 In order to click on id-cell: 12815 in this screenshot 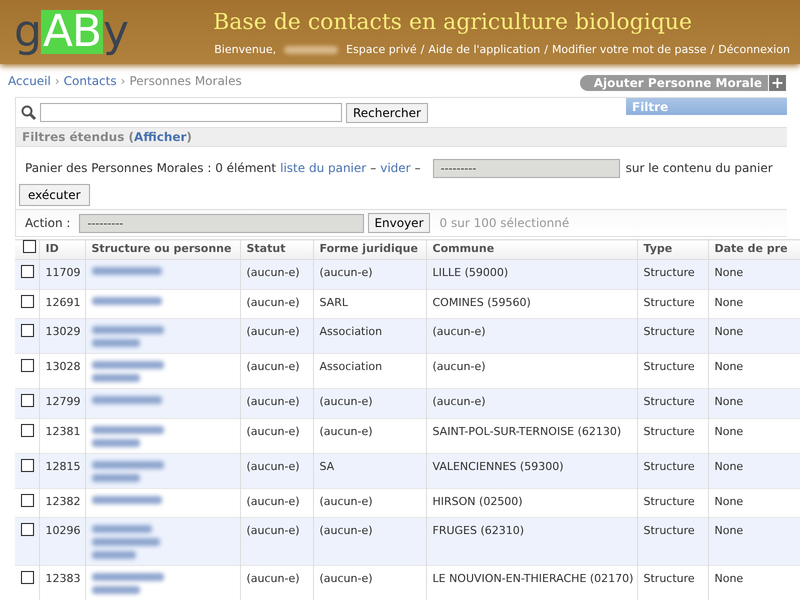, I will do `click(62, 470)`.